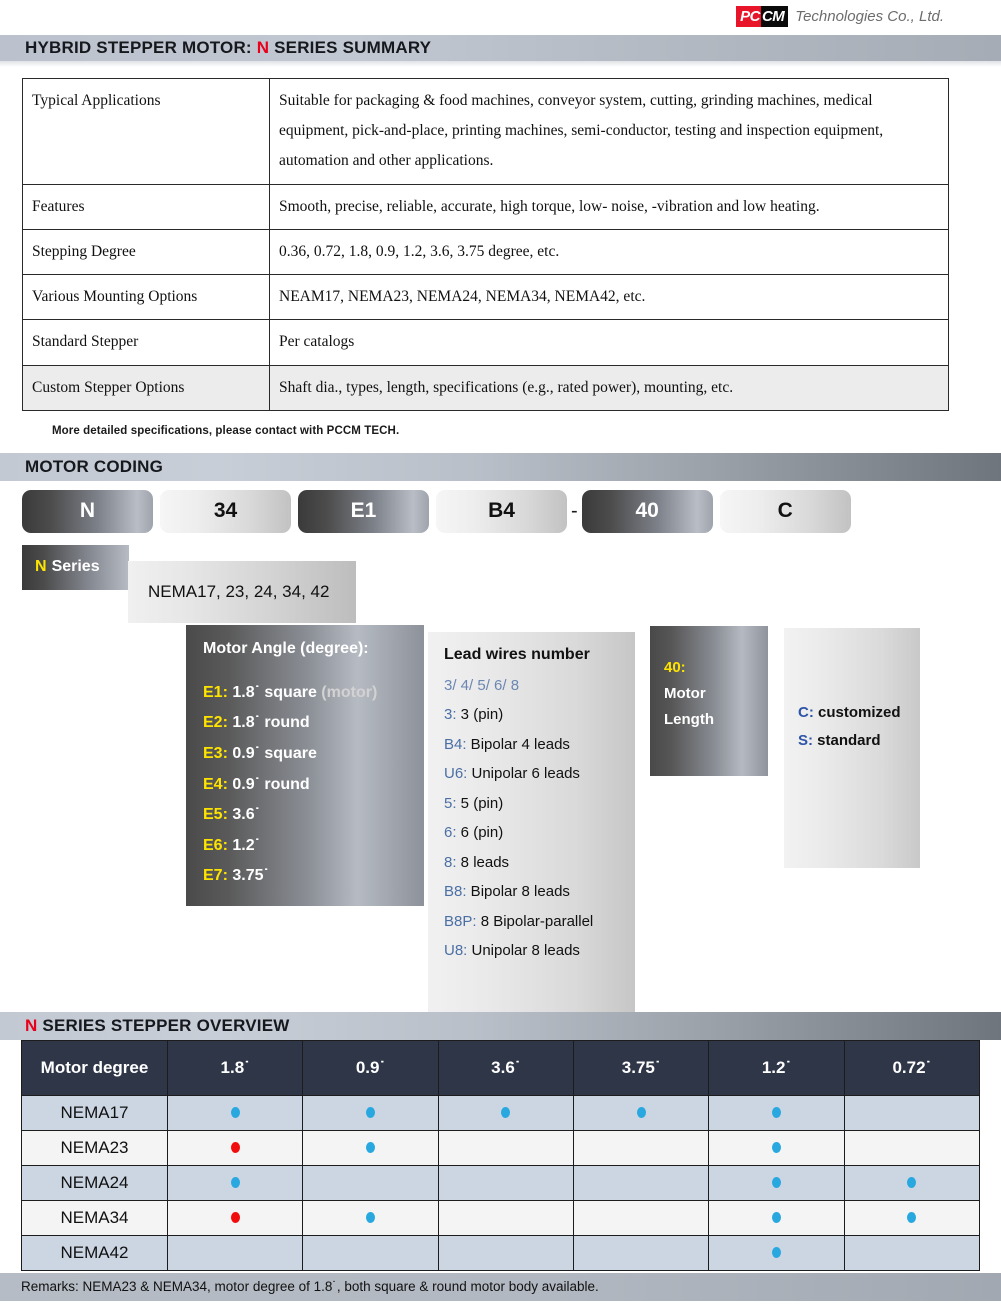 This screenshot has height=1307, width=1001. What do you see at coordinates (41, 567) in the screenshot?
I see `series-tag-code: N` at bounding box center [41, 567].